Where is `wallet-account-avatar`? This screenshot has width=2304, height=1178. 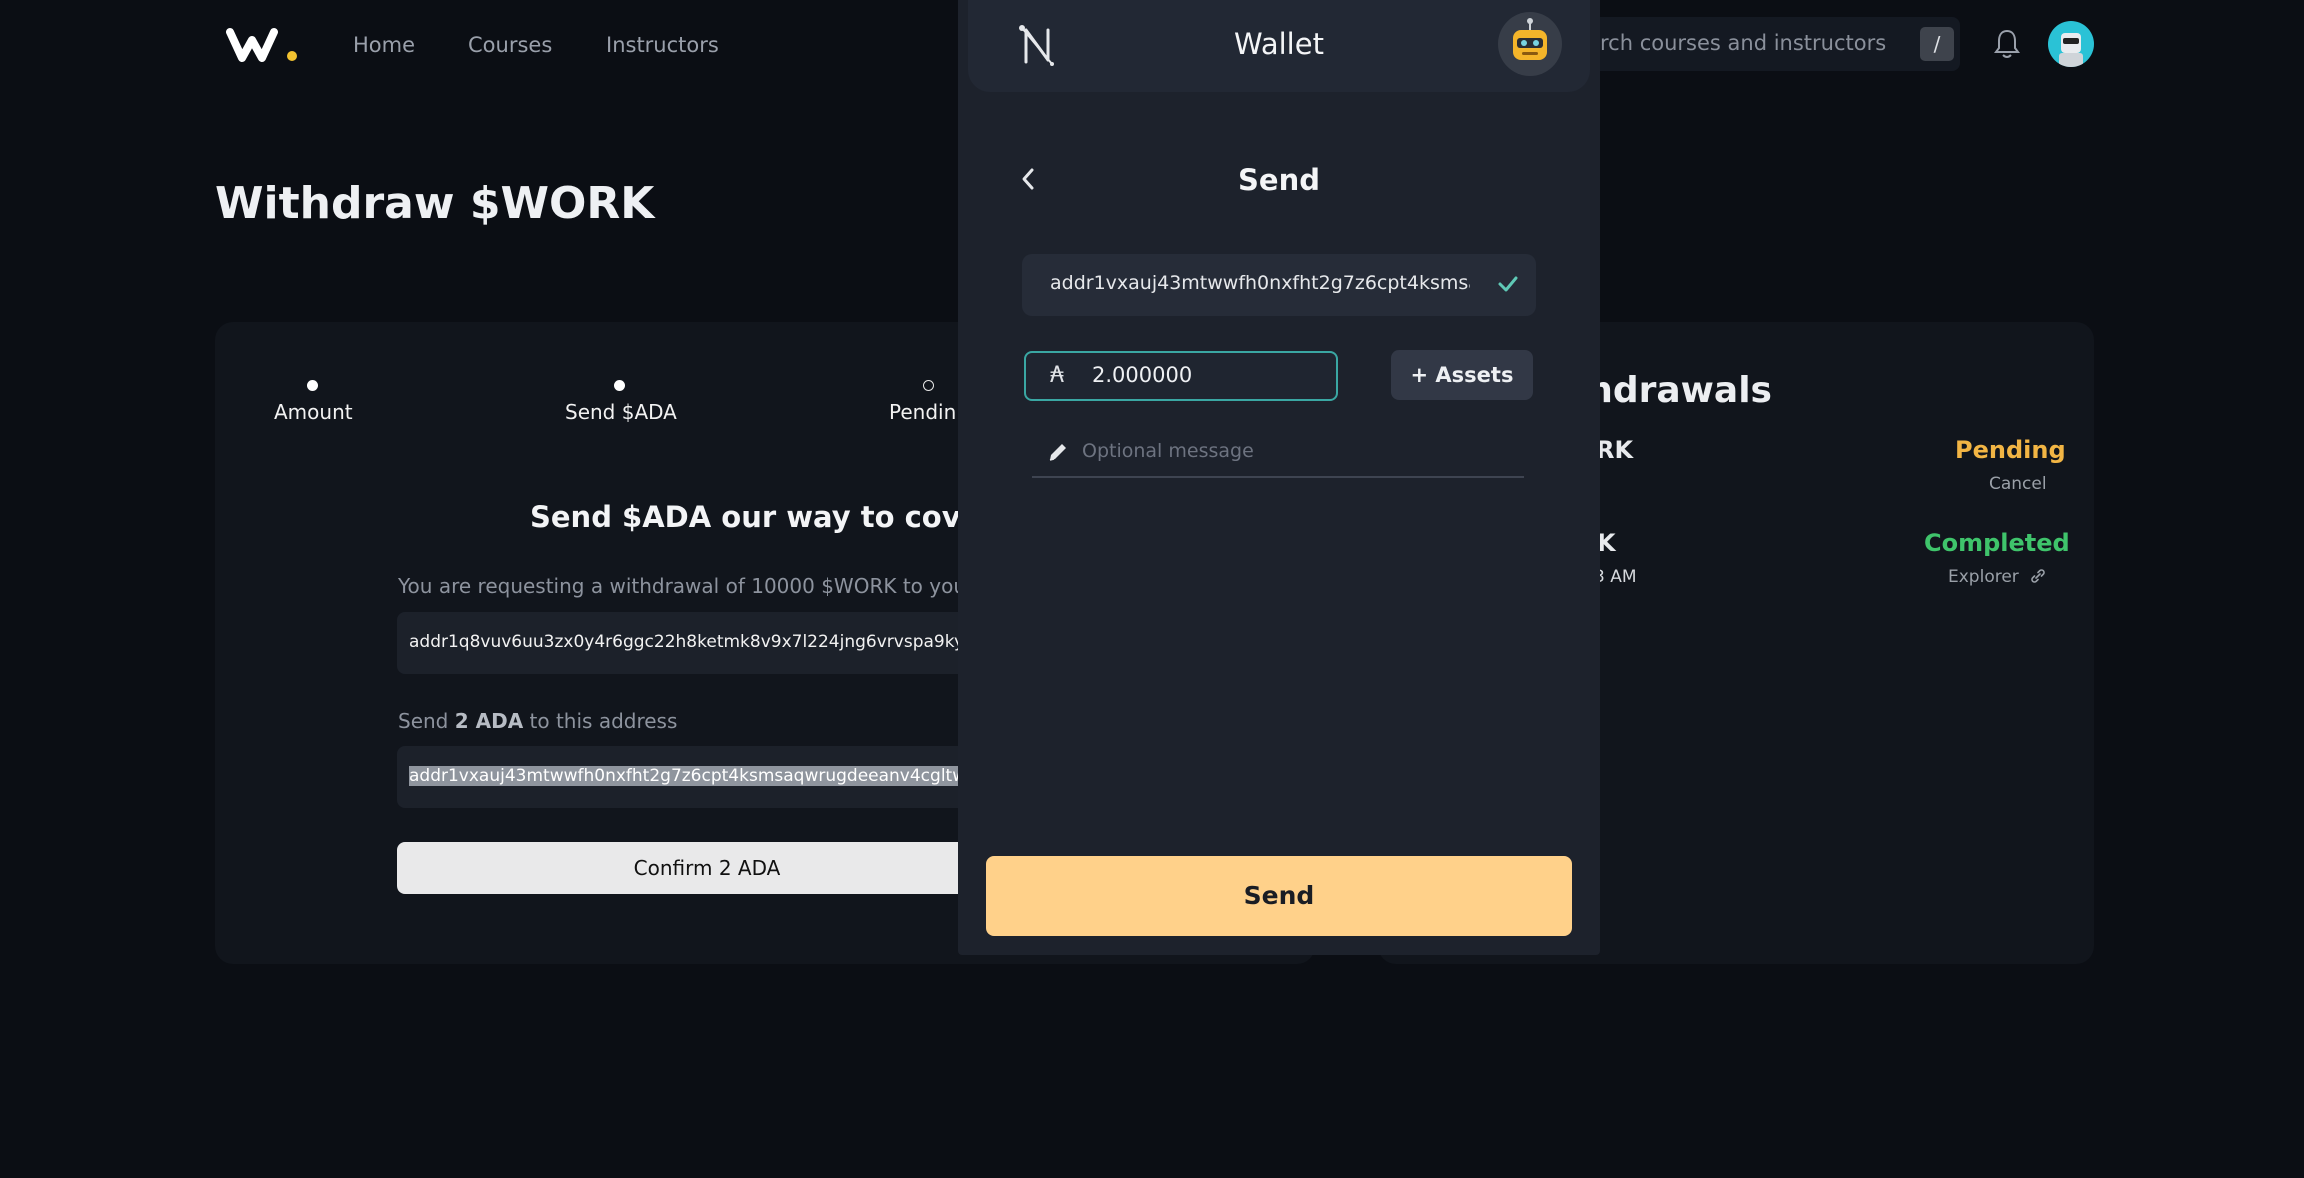 wallet-account-avatar is located at coordinates (1530, 44).